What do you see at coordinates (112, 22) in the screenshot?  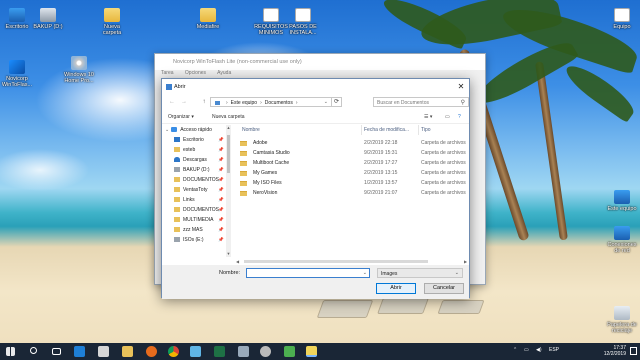 I see `desktop-icon-nueva-carpeta: Nueva carpeta` at bounding box center [112, 22].